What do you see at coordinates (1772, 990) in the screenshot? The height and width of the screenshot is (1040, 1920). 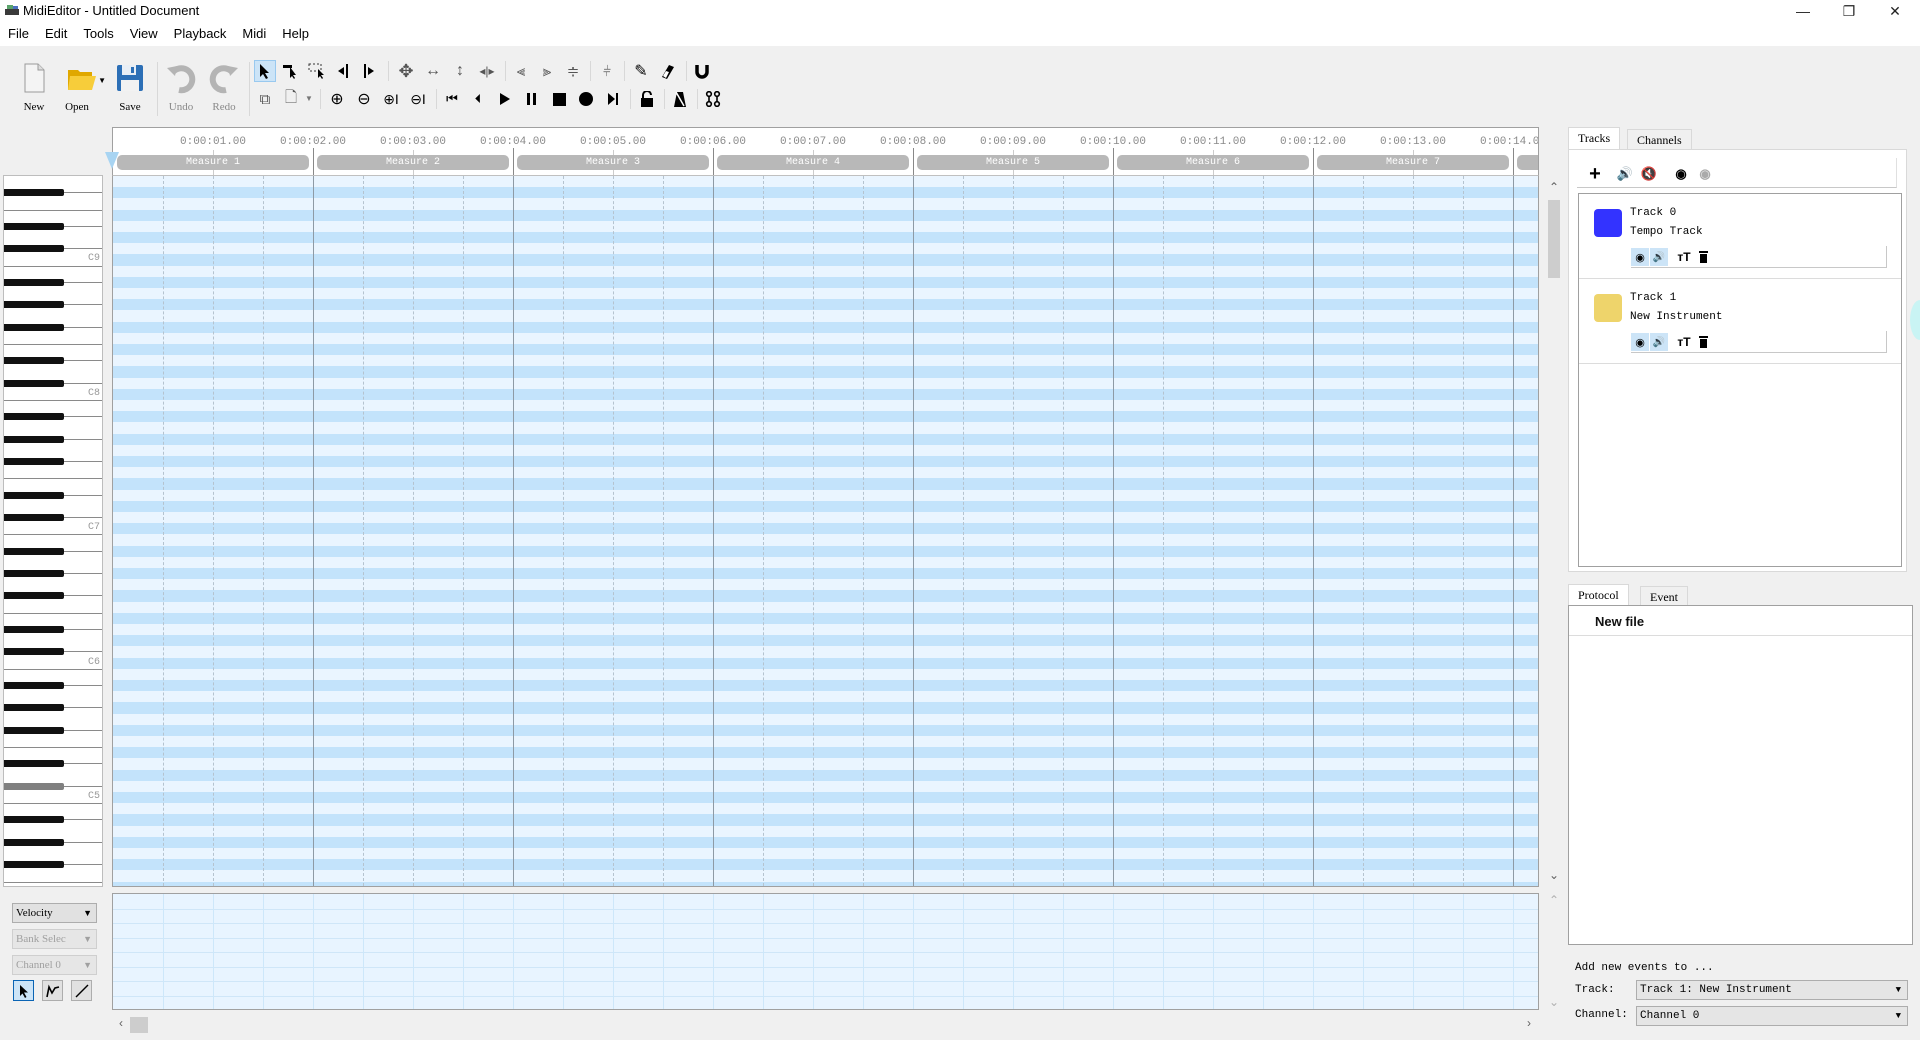 I see `add-events-track-select: Track 1: New Instrument ▼` at bounding box center [1772, 990].